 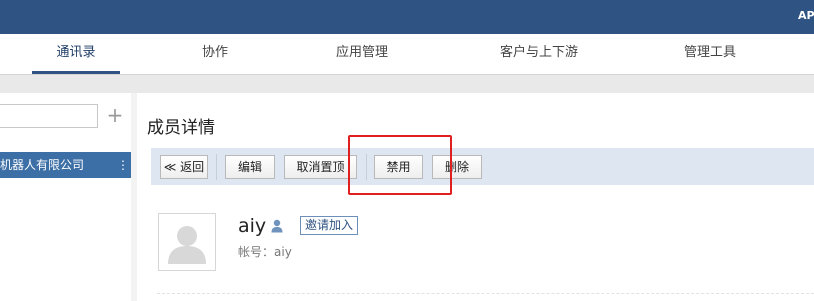 I want to click on user-icon, so click(x=277, y=226).